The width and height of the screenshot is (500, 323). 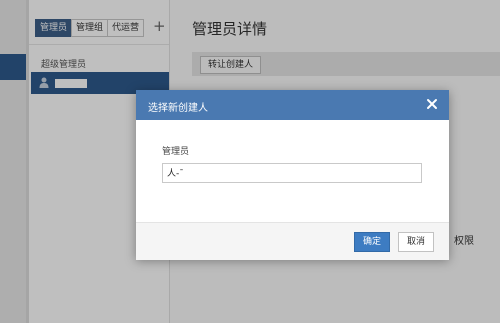 I want to click on dialog-header: 选择新创建人, so click(x=292, y=105).